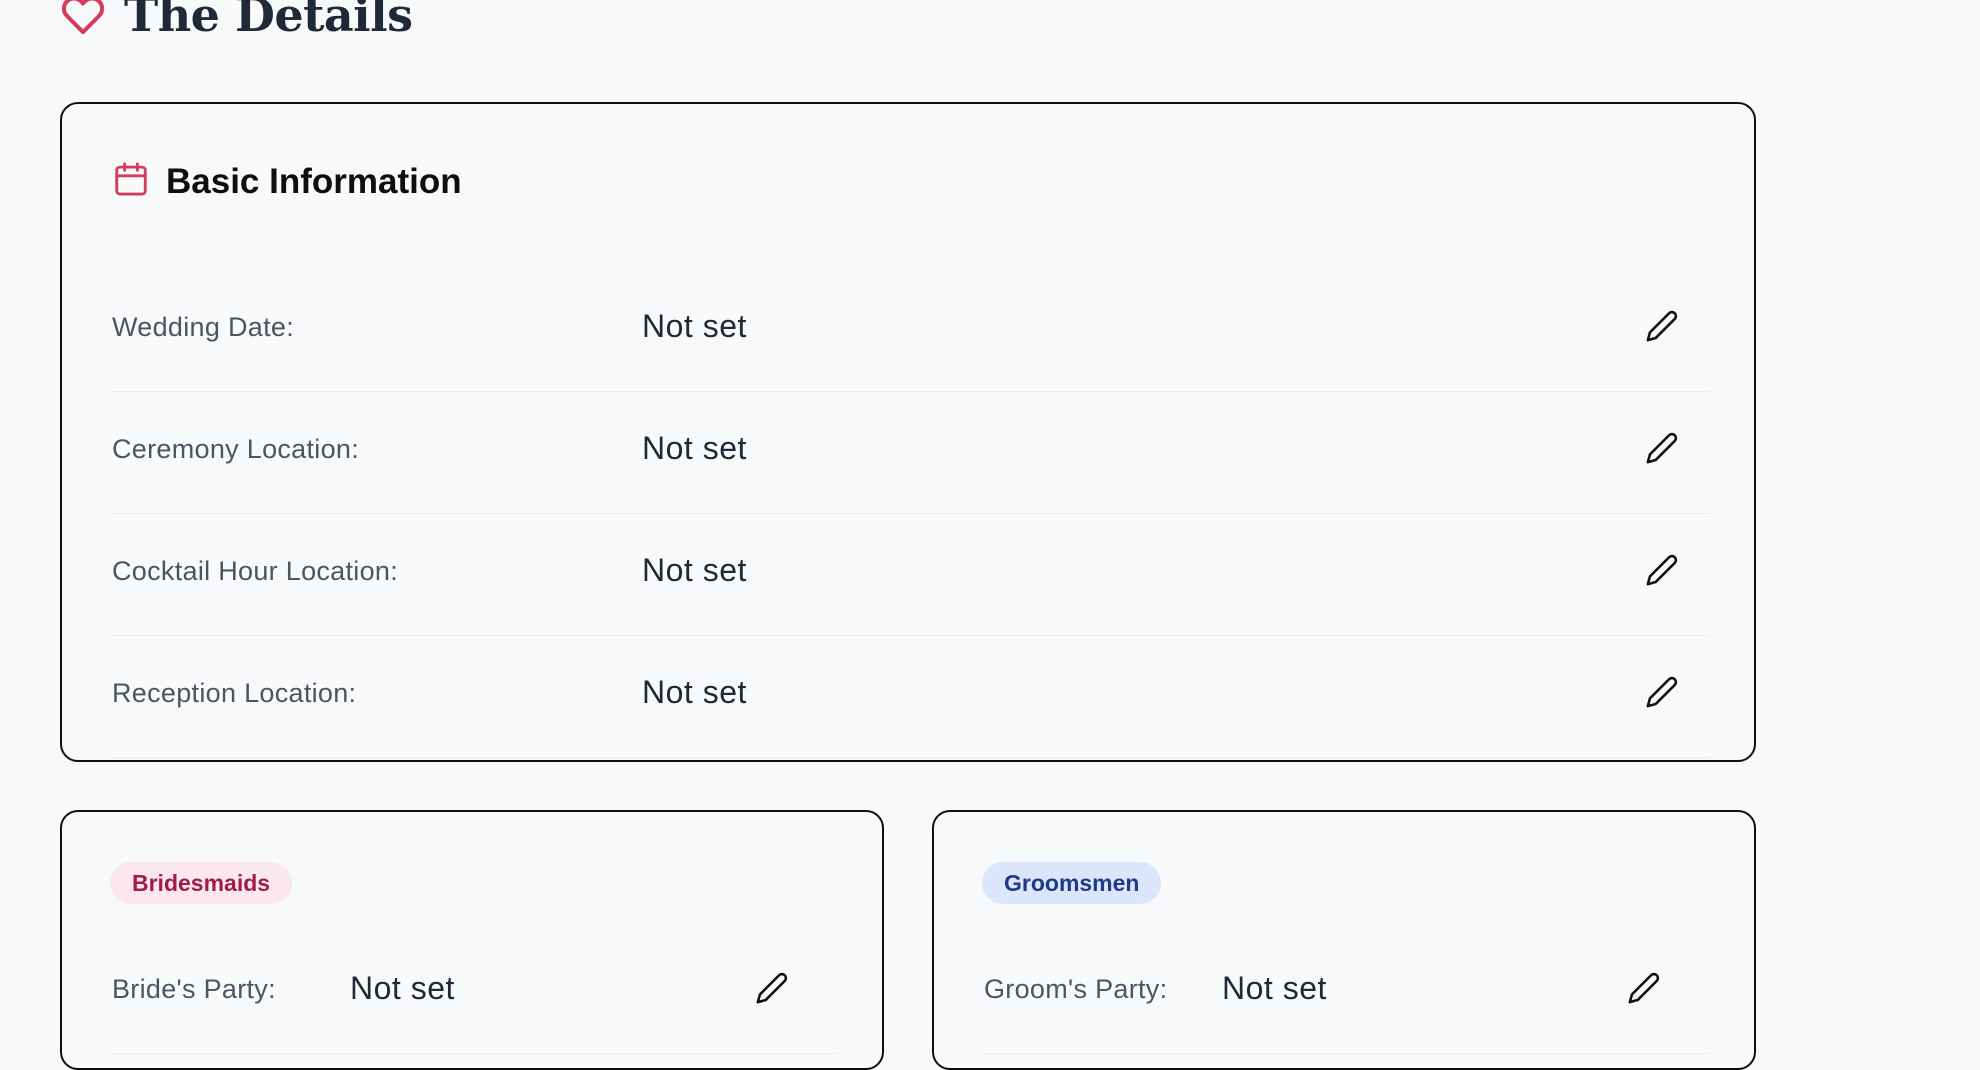 The width and height of the screenshot is (1980, 1070). Describe the element at coordinates (131, 181) in the screenshot. I see `calendar-icon` at that location.